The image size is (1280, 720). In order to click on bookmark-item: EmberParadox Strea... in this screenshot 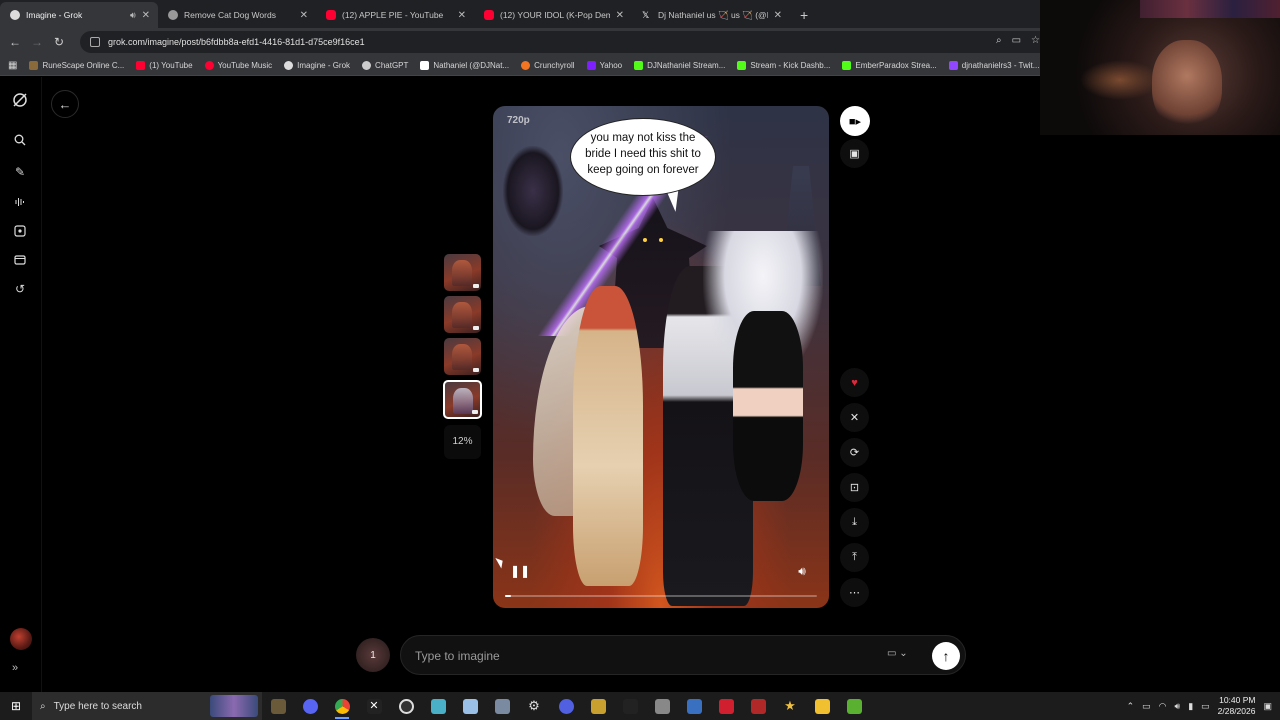, I will do `click(889, 65)`.